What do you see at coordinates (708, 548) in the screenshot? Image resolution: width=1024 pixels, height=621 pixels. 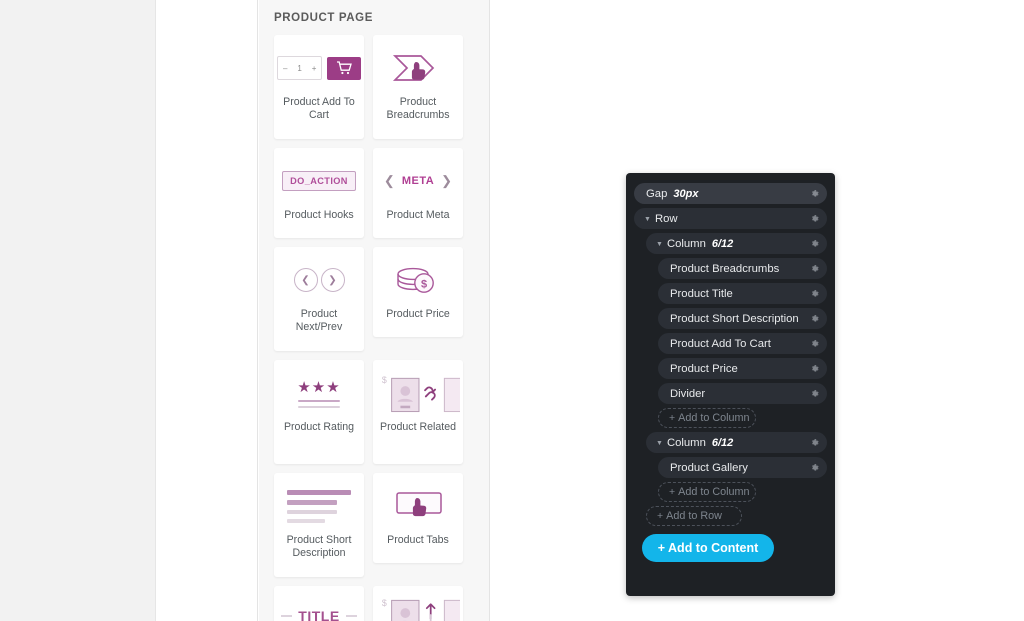 I see `add-to-content-button: + Add to Content` at bounding box center [708, 548].